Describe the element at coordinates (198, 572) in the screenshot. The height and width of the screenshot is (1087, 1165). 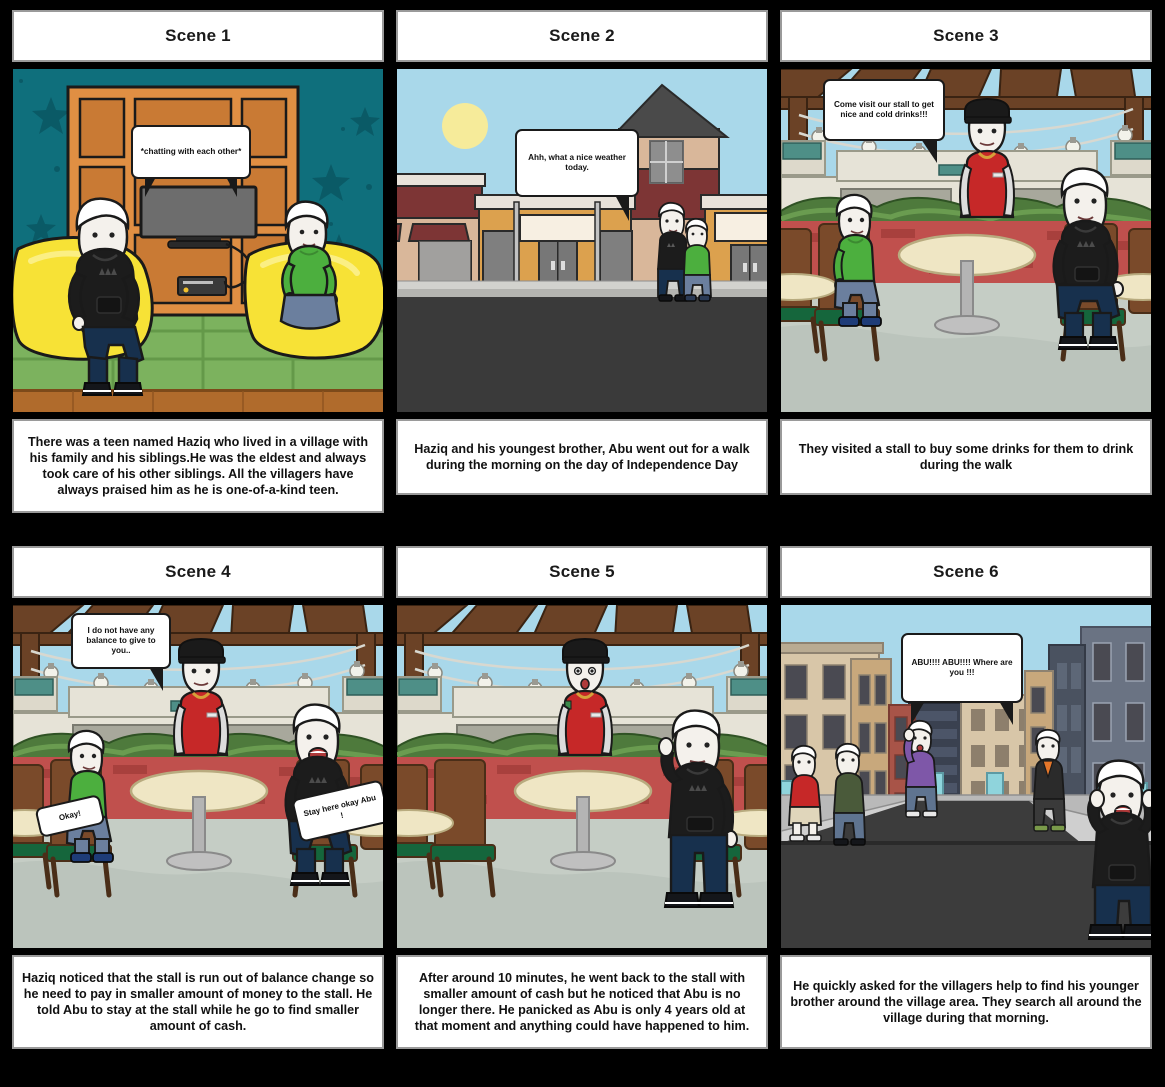
I see `scene-title-4: Scene 4` at that location.